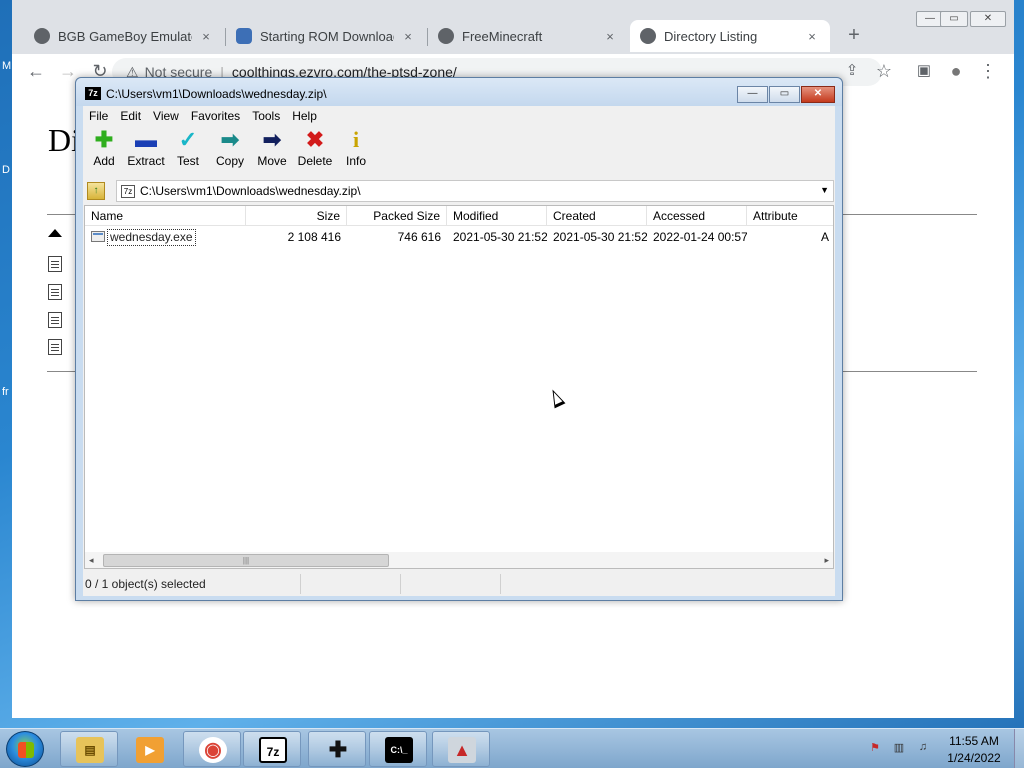  Describe the element at coordinates (974, 758) in the screenshot. I see `clock-date: 1/24/2022` at that location.